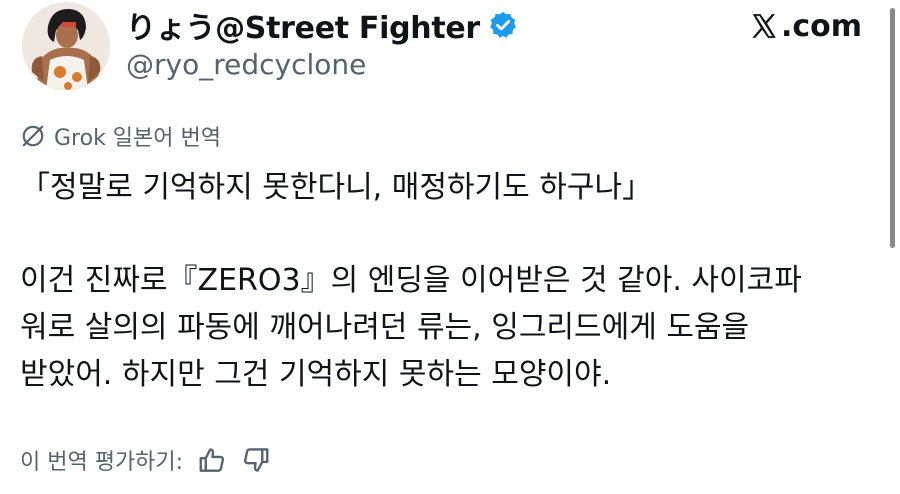 This screenshot has height=494, width=900. I want to click on site-brand-suffix: .com, so click(821, 26).